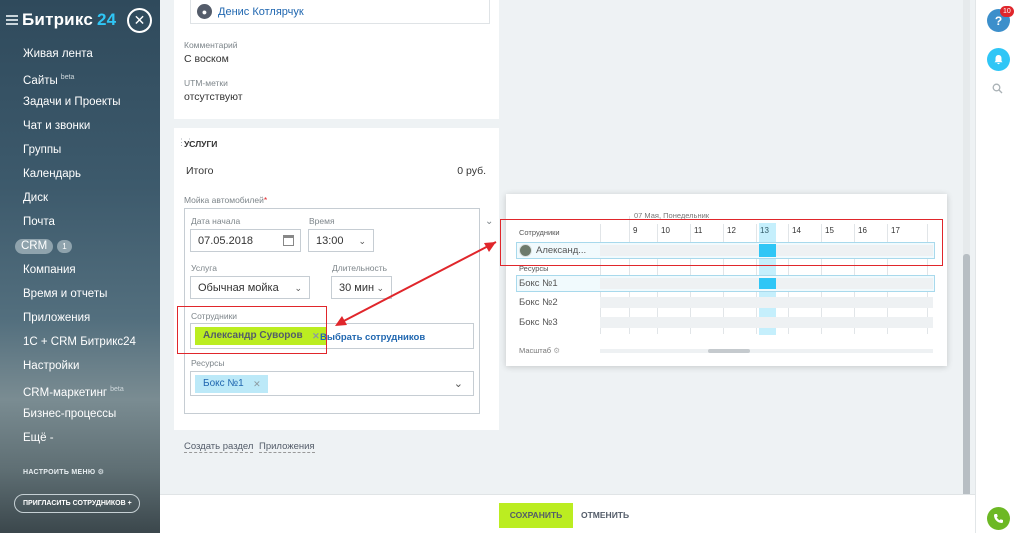  I want to click on sidebar-item-label: CRM, so click(34, 246).